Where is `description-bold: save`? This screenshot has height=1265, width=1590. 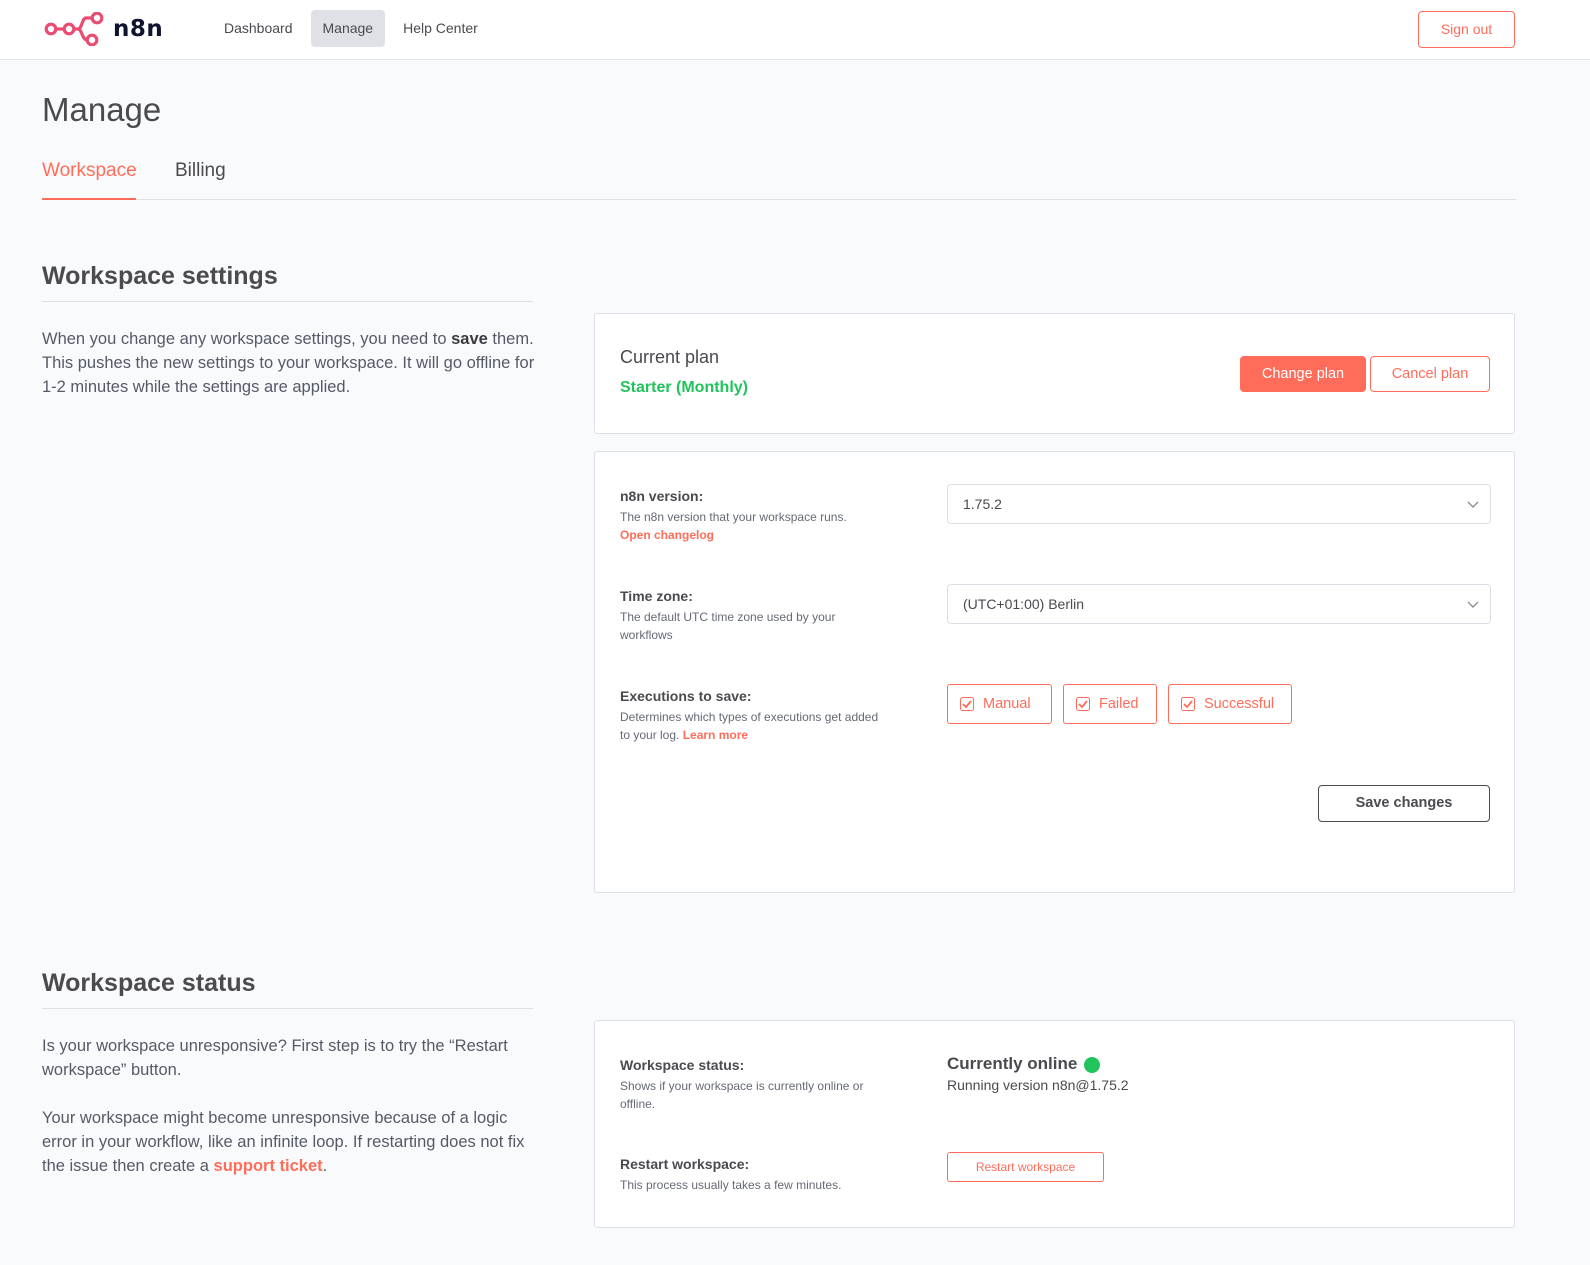
description-bold: save is located at coordinates (469, 339).